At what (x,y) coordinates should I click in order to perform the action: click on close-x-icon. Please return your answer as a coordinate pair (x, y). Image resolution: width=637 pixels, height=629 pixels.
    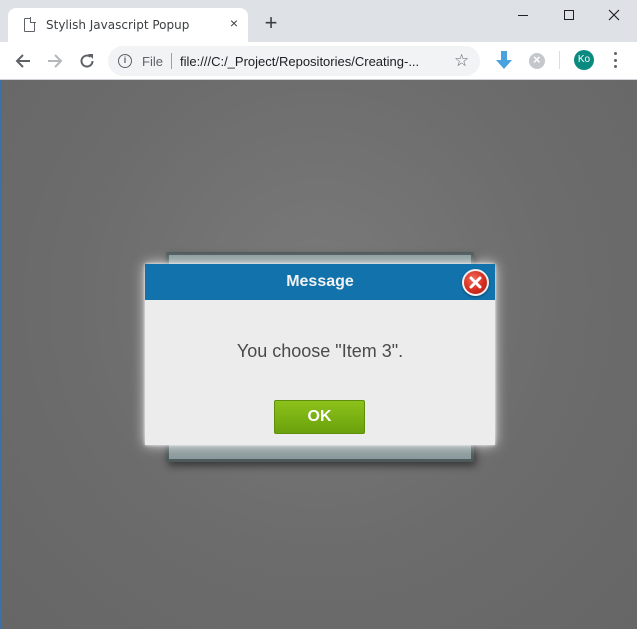
    Looking at the image, I should click on (475, 282).